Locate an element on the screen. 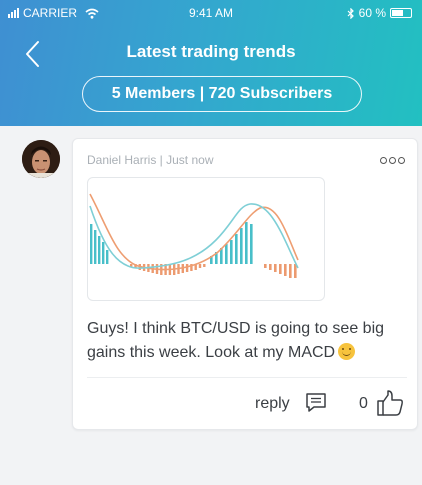 The image size is (422, 485). user-photo is located at coordinates (41, 159).